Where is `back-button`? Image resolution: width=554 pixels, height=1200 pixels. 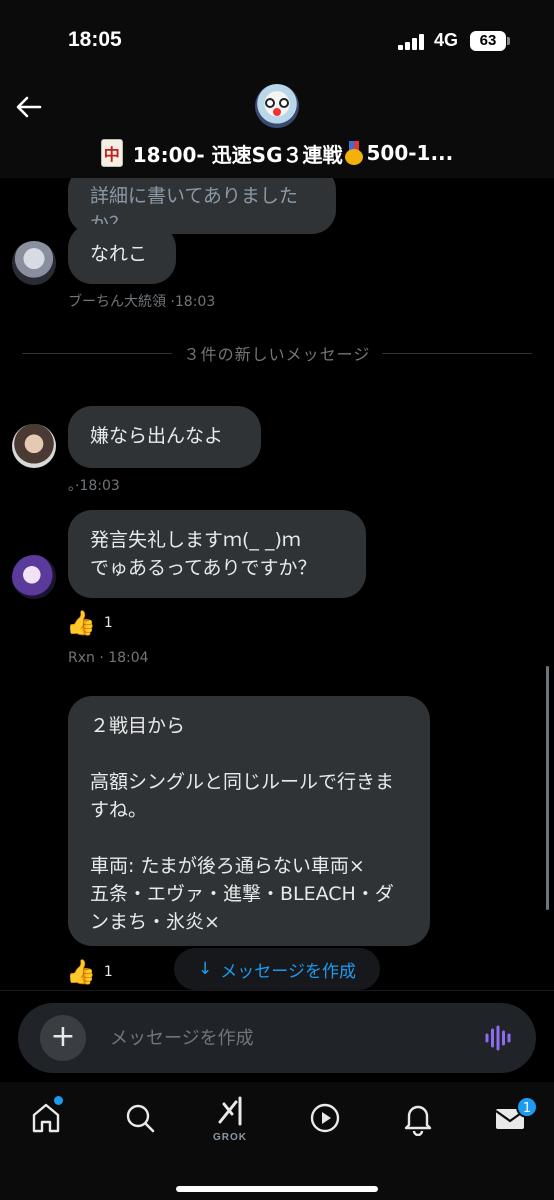
back-button is located at coordinates (29, 107).